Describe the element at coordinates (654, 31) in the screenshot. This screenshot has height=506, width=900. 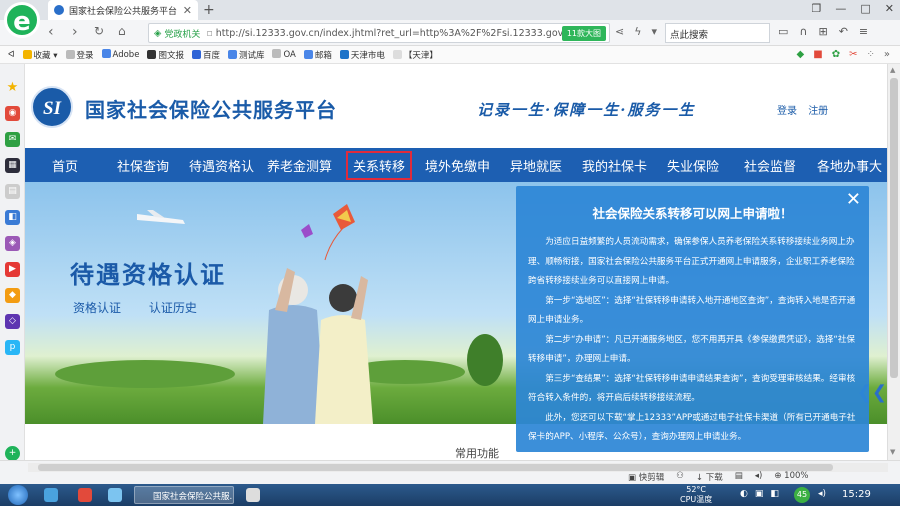
I see `dropdown-icon: ▾` at that location.